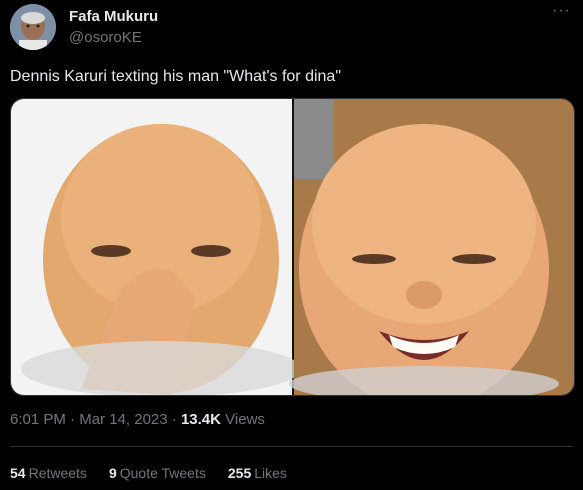 Image resolution: width=583 pixels, height=490 pixels. Describe the element at coordinates (113, 16) in the screenshot. I see `author-name: Fafa Mukuru` at that location.